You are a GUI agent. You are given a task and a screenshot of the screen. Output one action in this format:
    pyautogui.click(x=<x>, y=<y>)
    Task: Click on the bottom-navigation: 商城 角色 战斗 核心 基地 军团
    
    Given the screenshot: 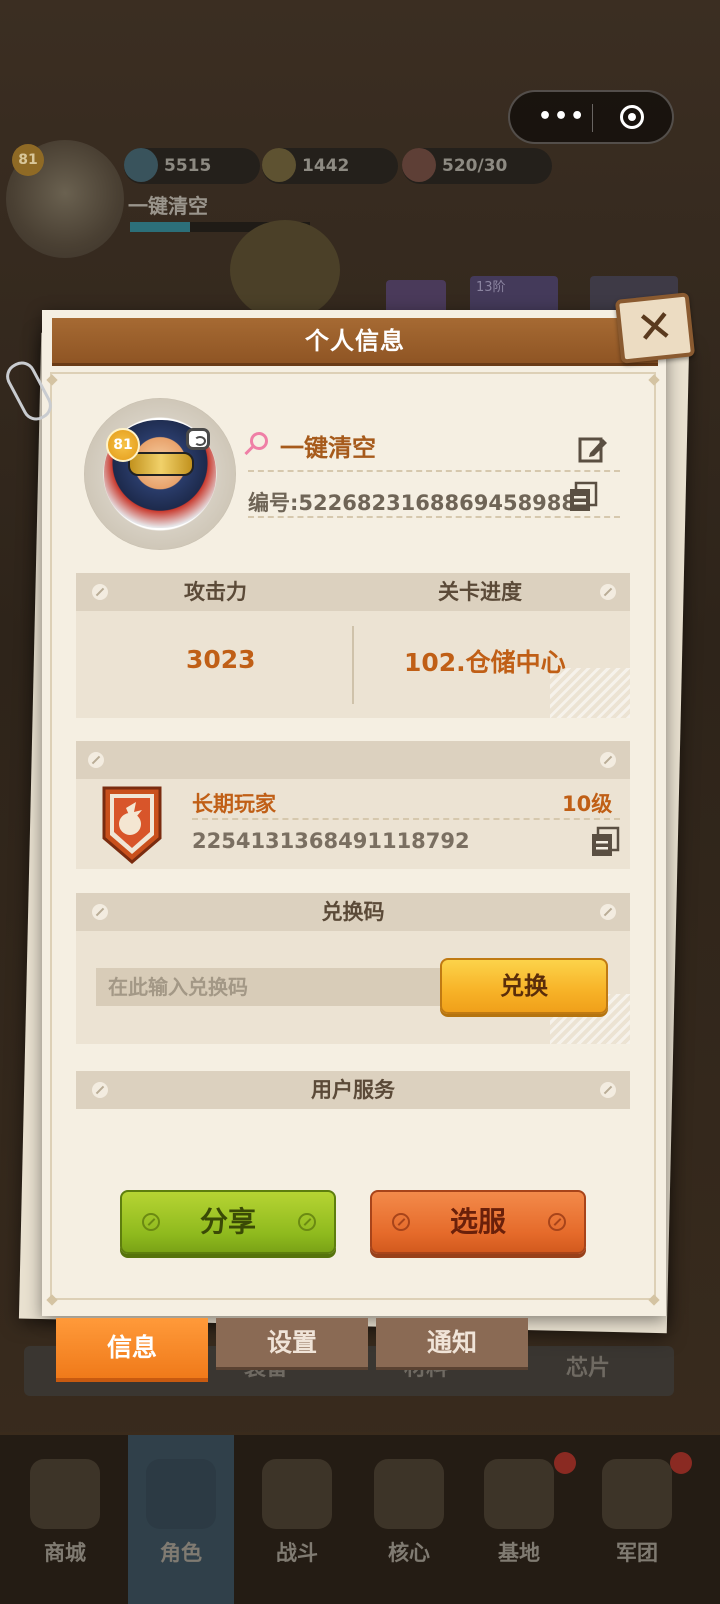 What is the action you would take?
    pyautogui.click(x=360, y=1518)
    